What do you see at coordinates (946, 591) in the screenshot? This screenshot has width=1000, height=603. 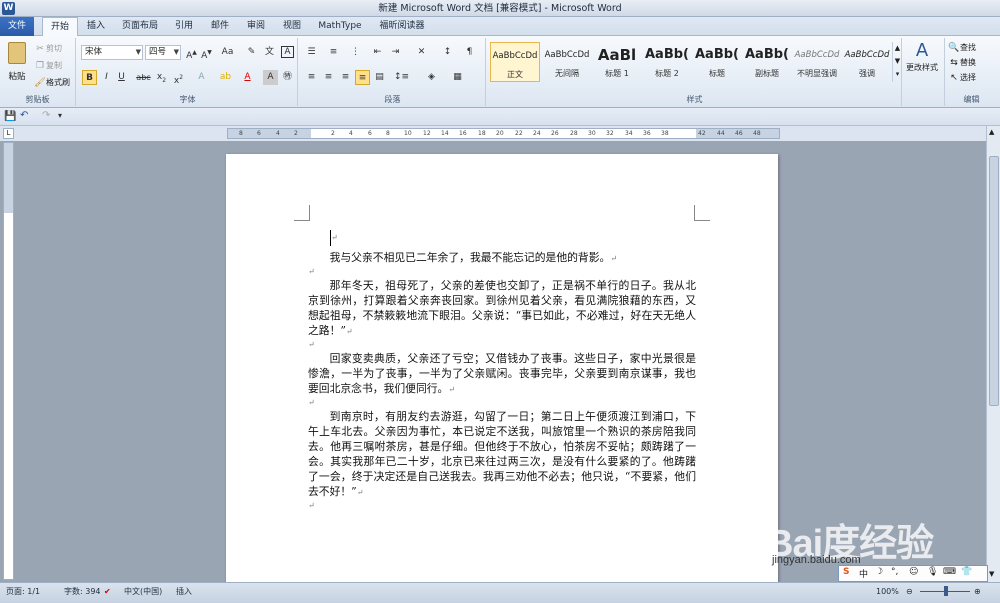 I see `zoom-slider-thumb` at bounding box center [946, 591].